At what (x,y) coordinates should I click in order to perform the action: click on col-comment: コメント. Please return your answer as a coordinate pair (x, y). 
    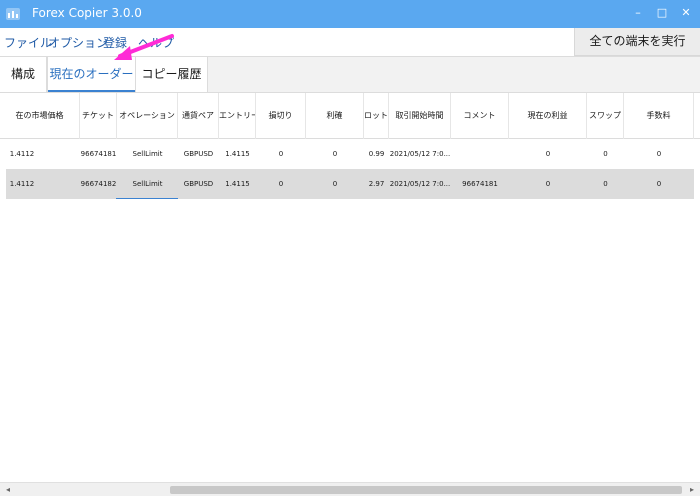
    Looking at the image, I should click on (480, 116).